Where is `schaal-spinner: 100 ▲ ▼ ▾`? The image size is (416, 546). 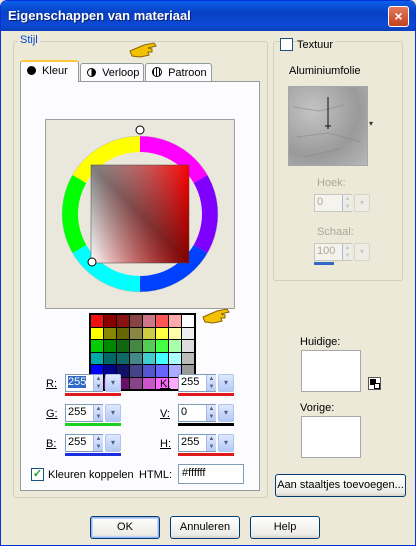
schaal-spinner: 100 ▲ ▼ ▾ is located at coordinates (344, 254).